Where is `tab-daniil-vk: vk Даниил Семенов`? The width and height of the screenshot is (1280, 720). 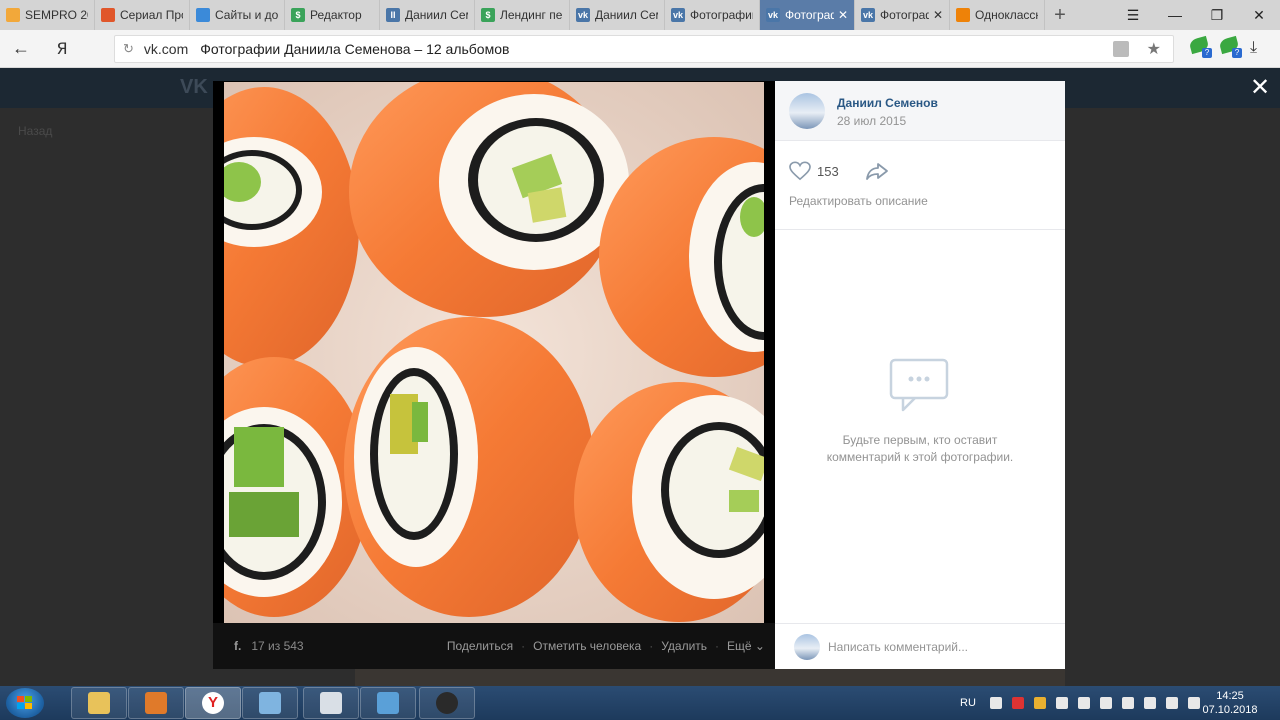 tab-daniil-vk: vk Даниил Семенов is located at coordinates (617, 15).